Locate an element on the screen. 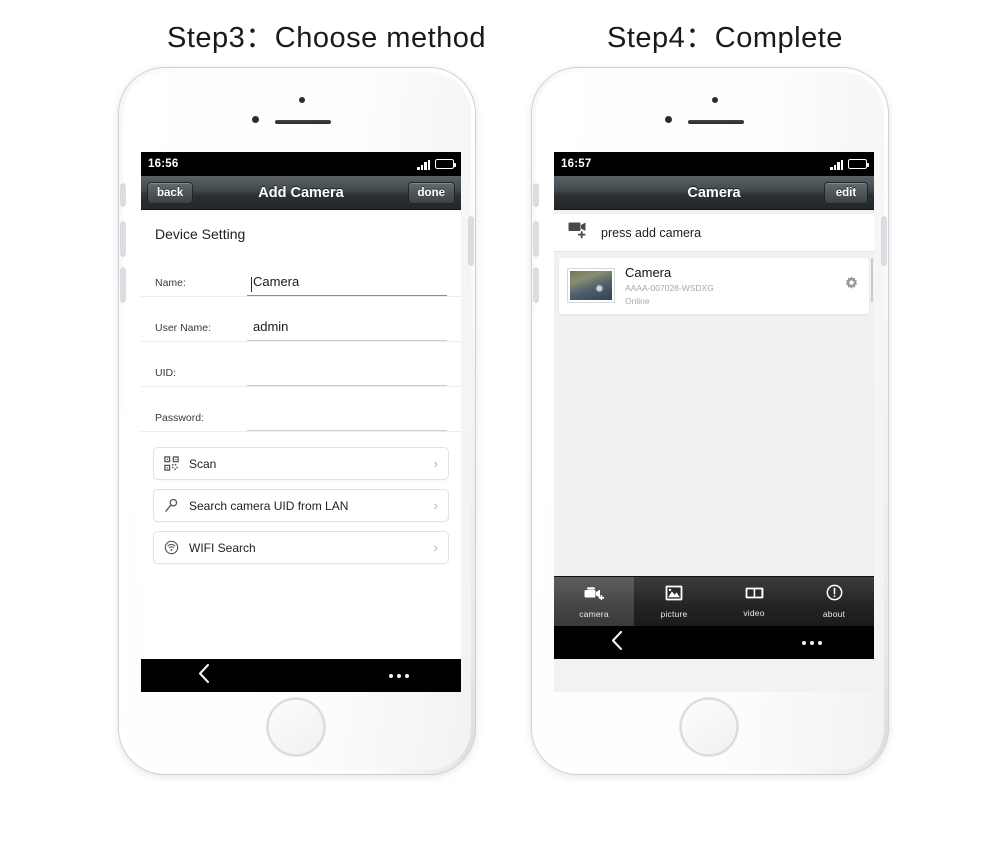 Image resolution: width=1000 pixels, height=841 pixels. edit-button: edit is located at coordinates (846, 192).